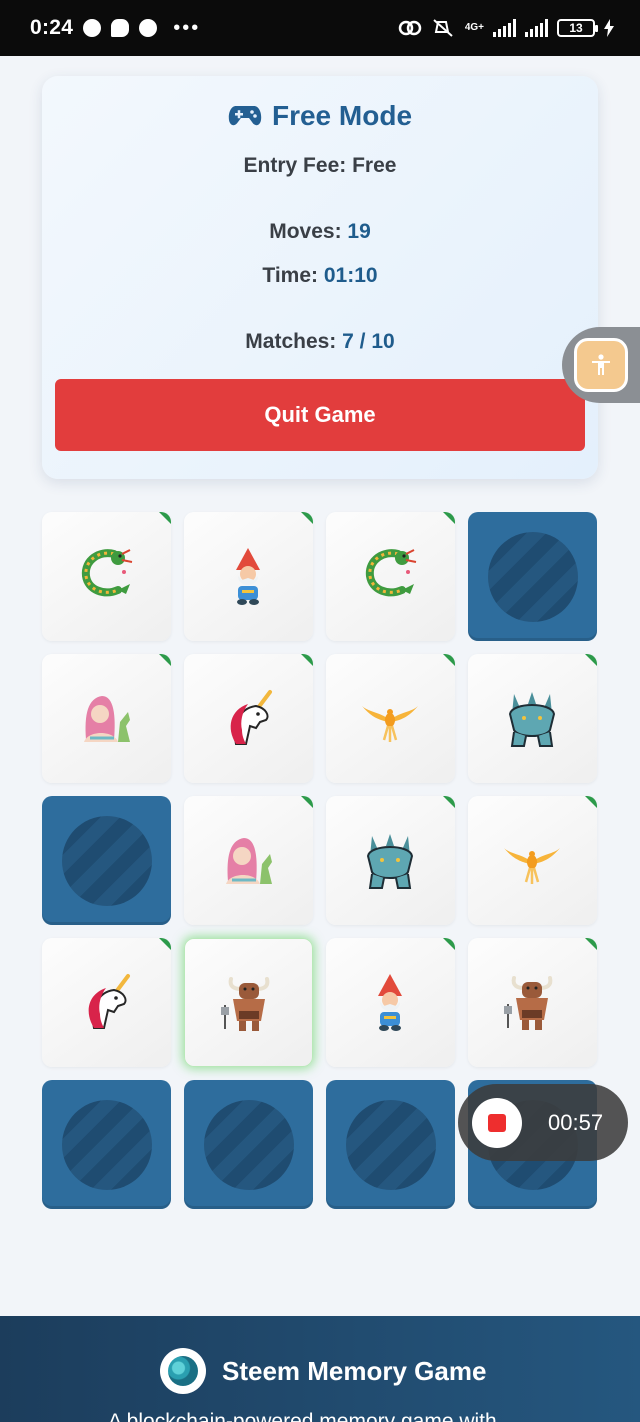 This screenshot has height=1422, width=640. Describe the element at coordinates (577, 28) in the screenshot. I see `battery-icon: 13` at that location.